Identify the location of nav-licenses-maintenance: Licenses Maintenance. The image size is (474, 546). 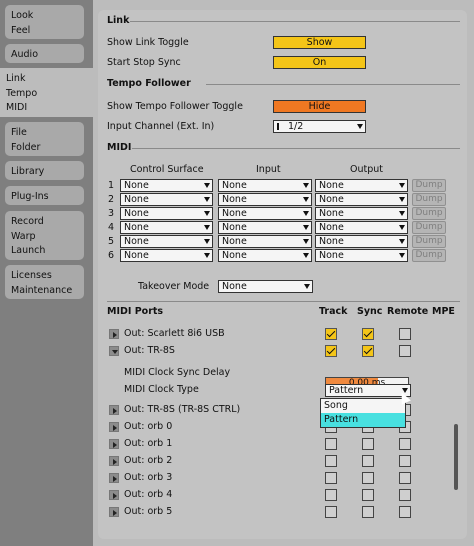
(44, 282).